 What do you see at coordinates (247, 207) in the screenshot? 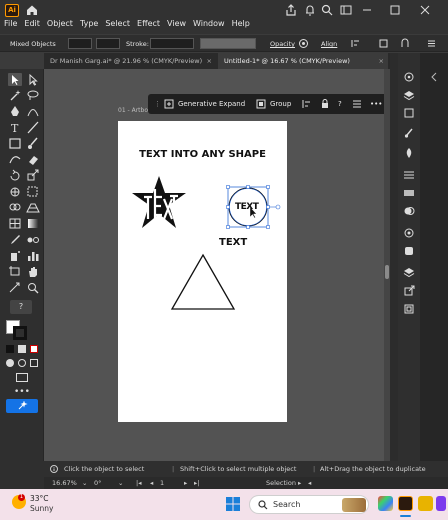
I see `circle-text-label: TEXT` at bounding box center [247, 207].